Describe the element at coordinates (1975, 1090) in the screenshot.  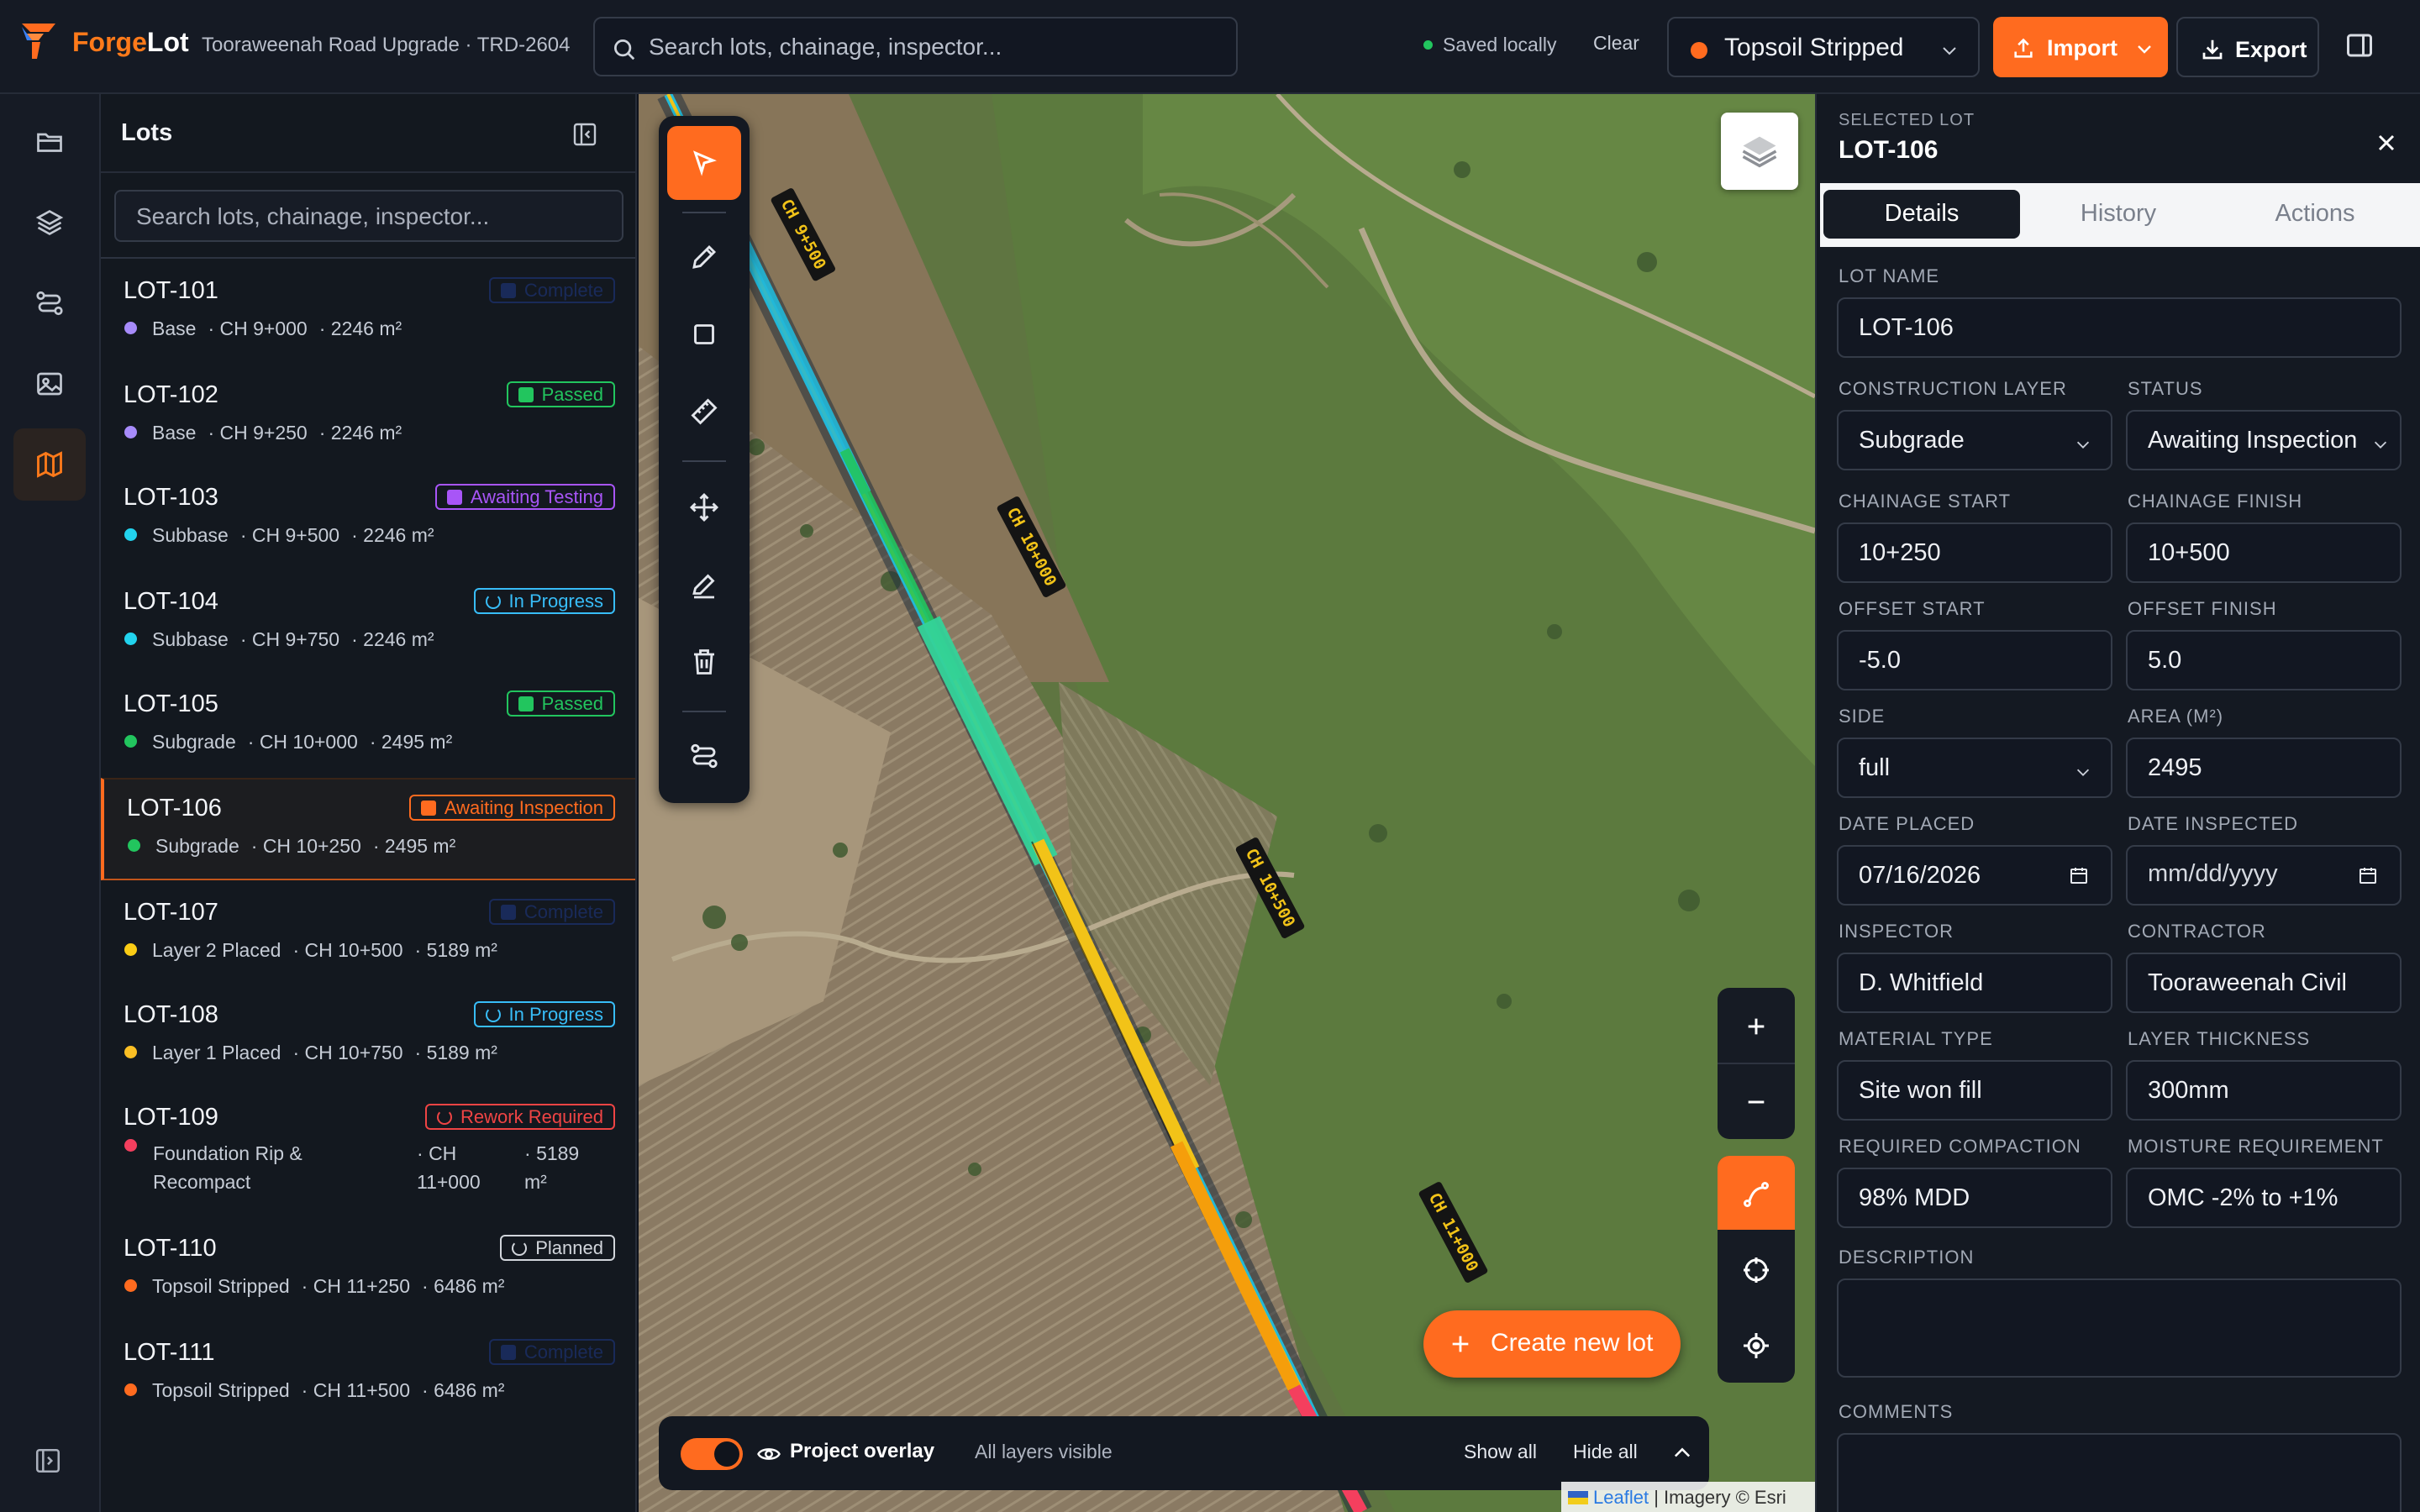
I see `material-type-field: Site won fill` at that location.